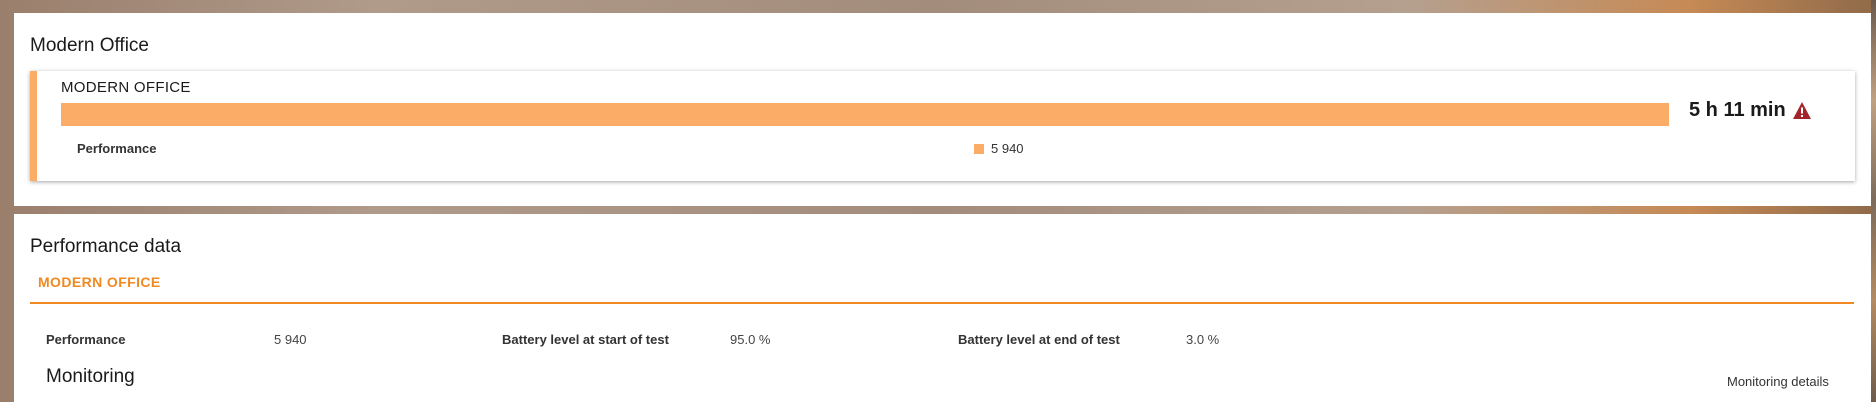  I want to click on performance-label: Performance, so click(117, 148).